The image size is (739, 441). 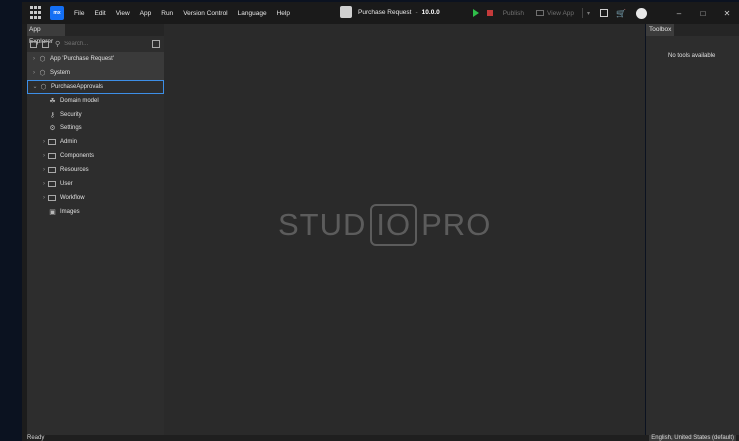 I want to click on window-title: Purchase Request - 10.0.0, so click(x=390, y=12).